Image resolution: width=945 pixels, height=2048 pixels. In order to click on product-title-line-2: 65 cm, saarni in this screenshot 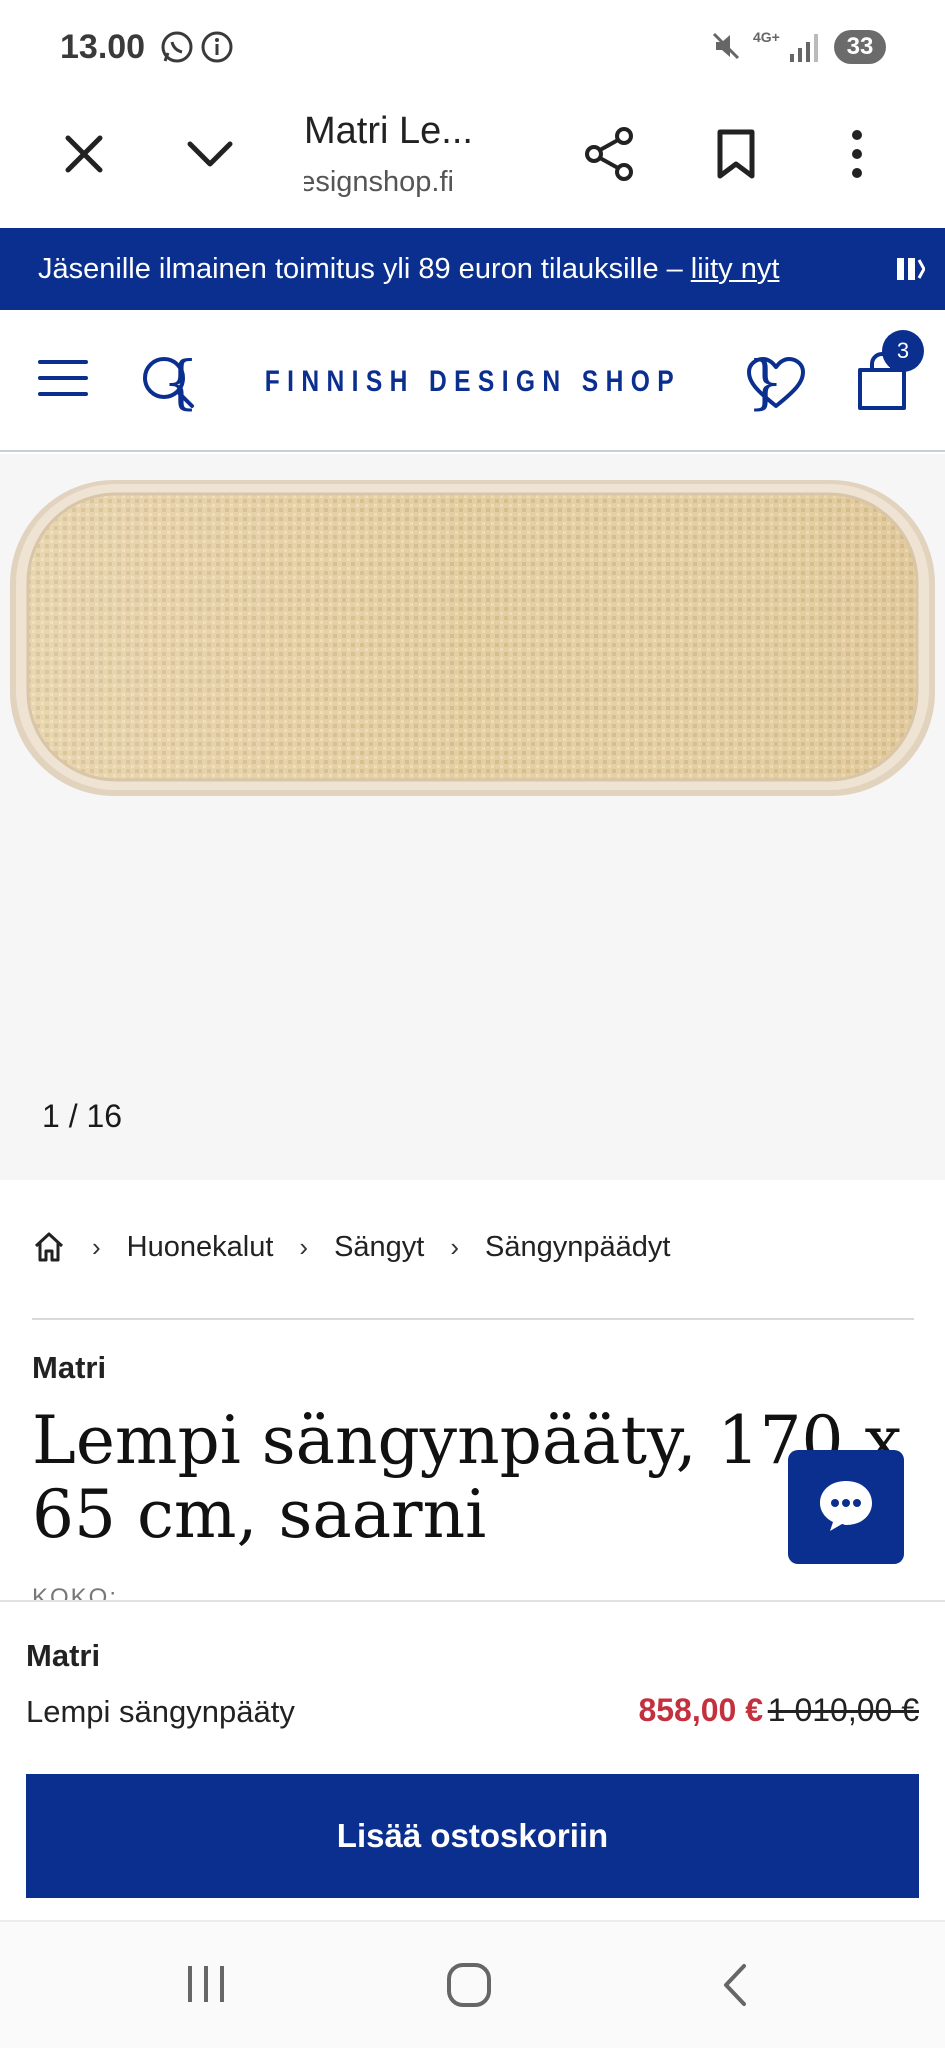, I will do `click(259, 1514)`.